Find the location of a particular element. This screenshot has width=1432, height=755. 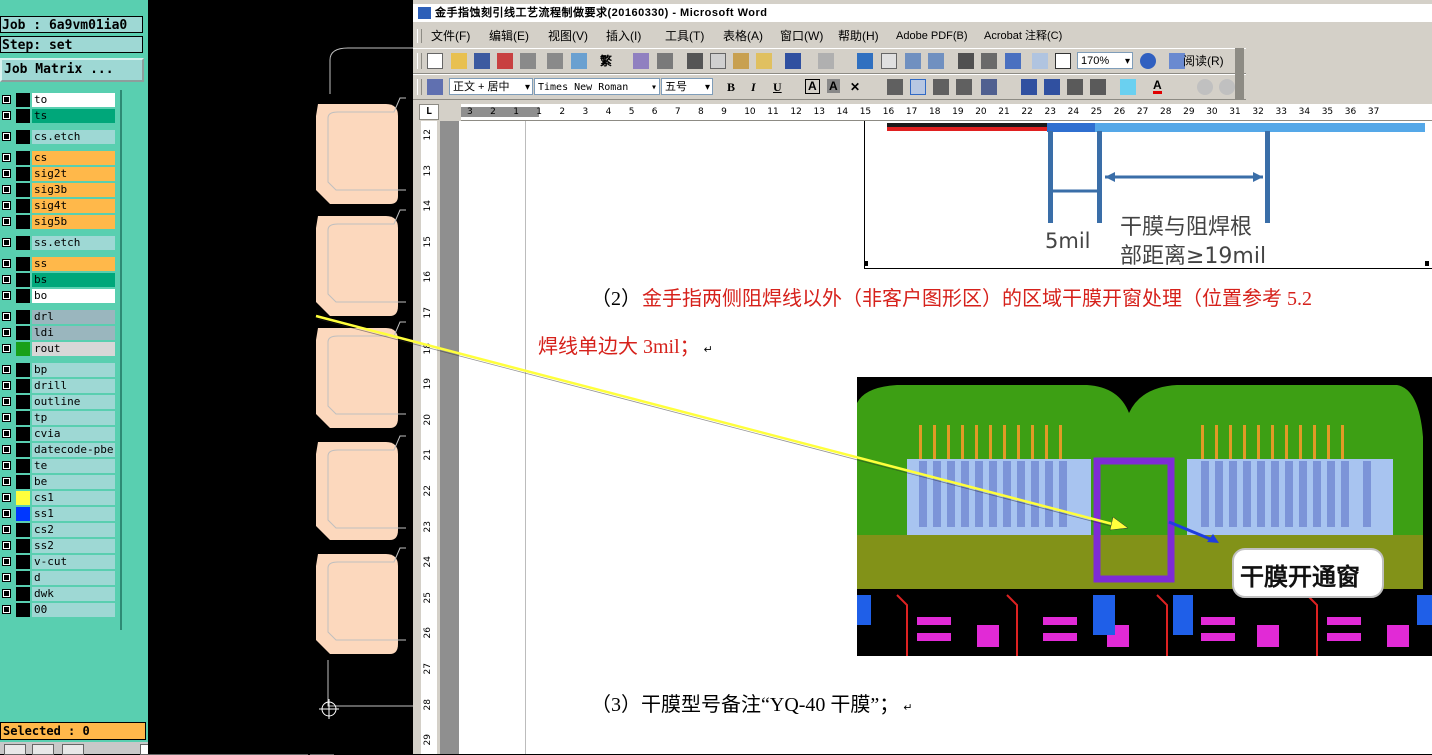

print-icon is located at coordinates (528, 61).